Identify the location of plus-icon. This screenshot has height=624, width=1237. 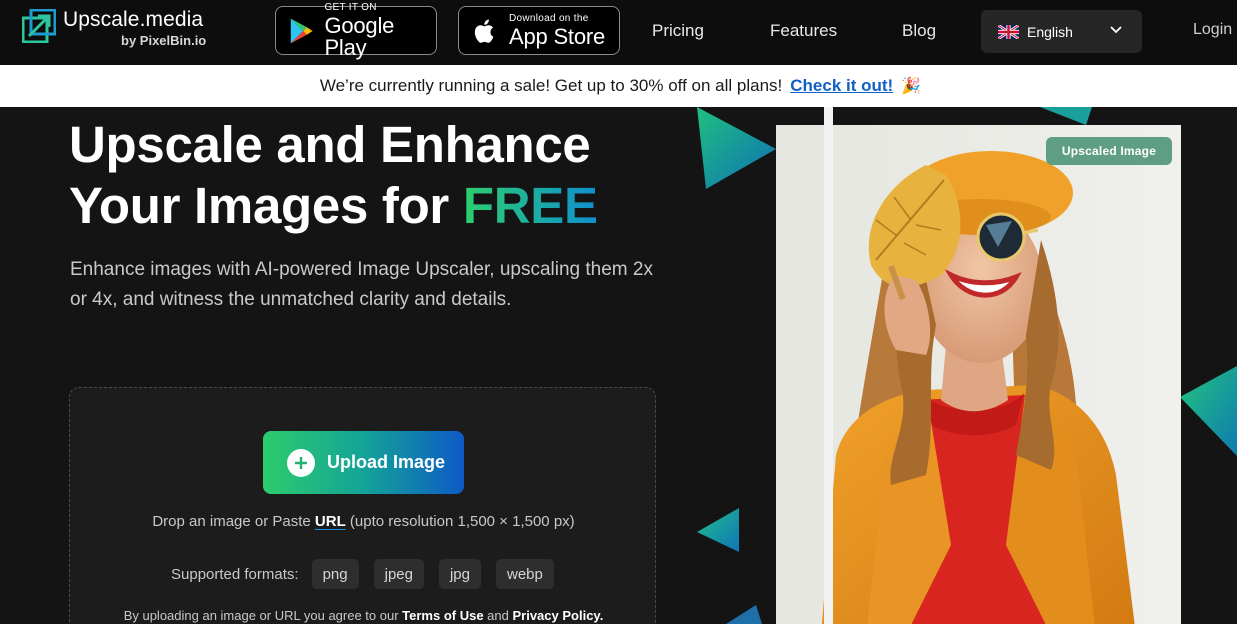
(301, 462).